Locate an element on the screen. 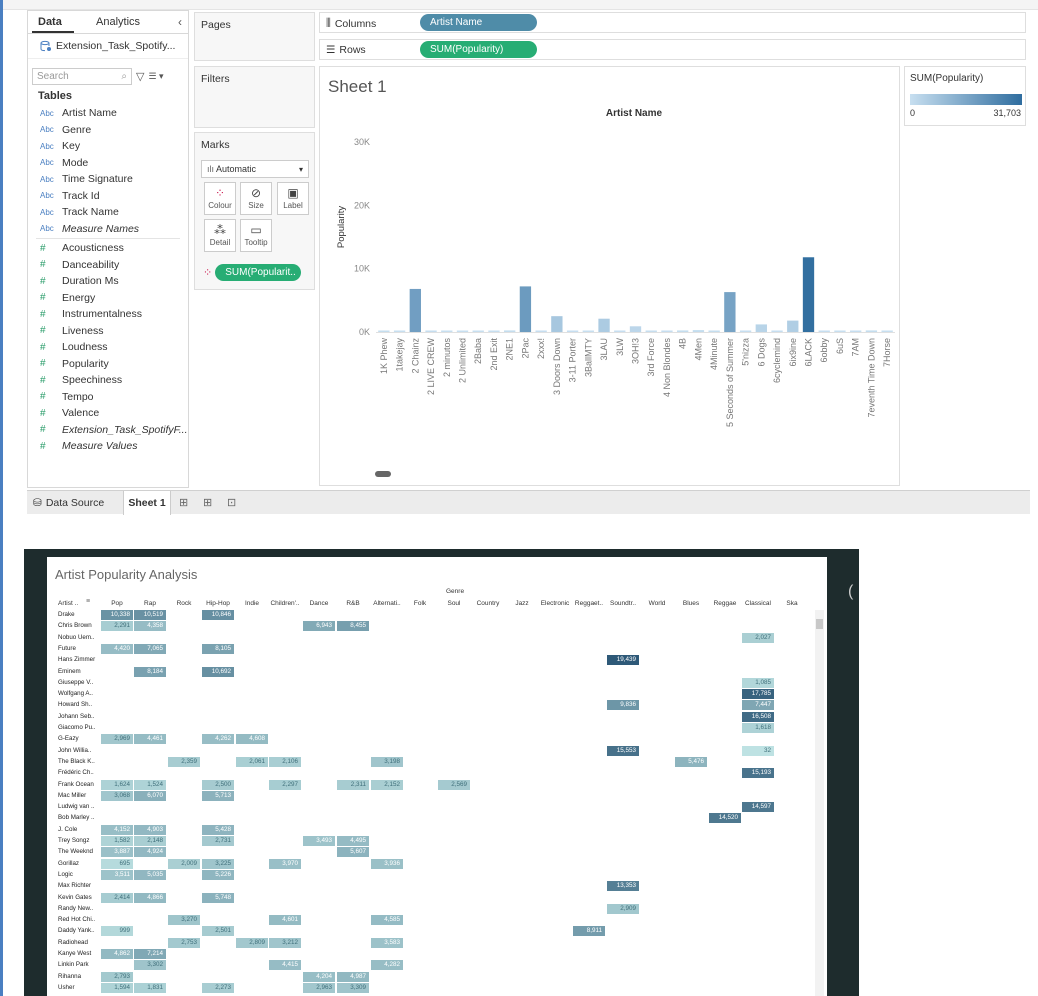 Image resolution: width=1038 pixels, height=996 pixels. genre-column-header: Country is located at coordinates (488, 603).